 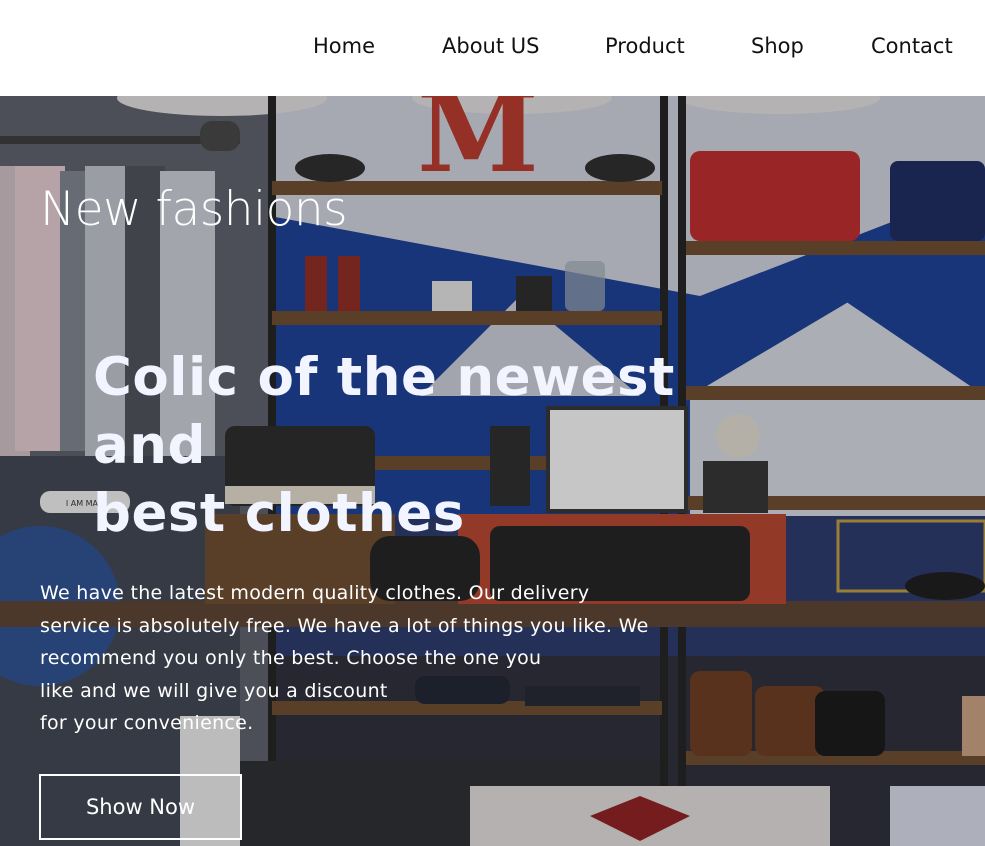 I want to click on nav-link-shop: Shop, so click(x=777, y=46).